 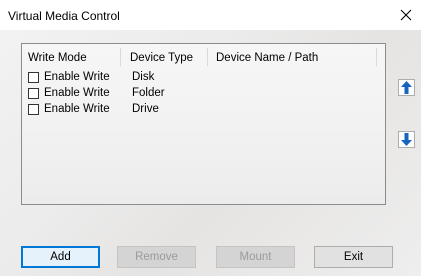 I want to click on device-type-cell: Folder, so click(x=148, y=93).